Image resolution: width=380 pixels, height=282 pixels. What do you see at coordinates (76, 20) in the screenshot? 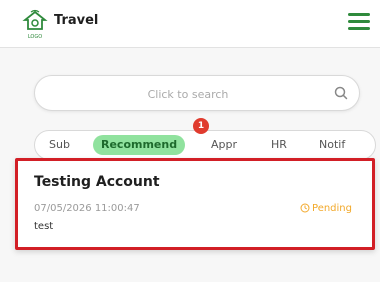
I see `app-brand: Travel` at bounding box center [76, 20].